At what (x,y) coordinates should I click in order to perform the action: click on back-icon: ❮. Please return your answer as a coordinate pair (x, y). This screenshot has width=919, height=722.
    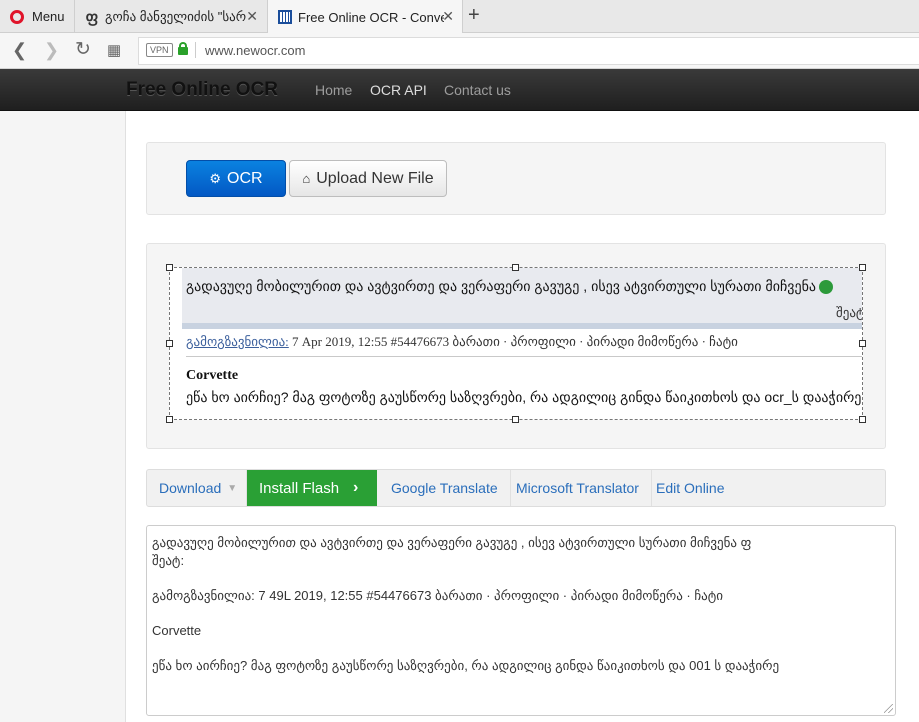
    Looking at the image, I should click on (19, 50).